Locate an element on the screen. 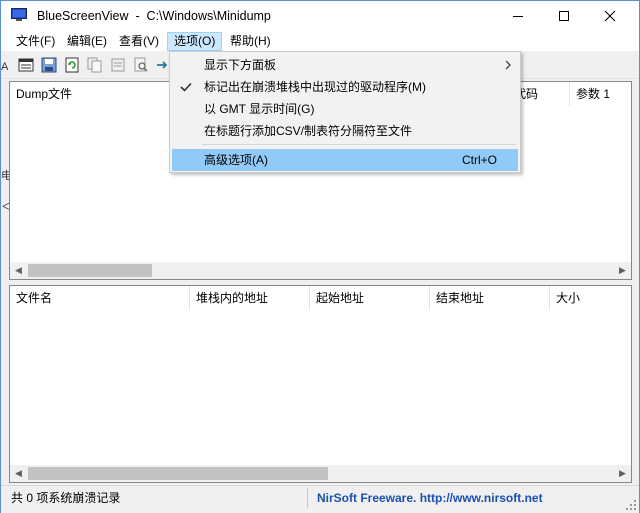  menu-bar: 文件(F) 编辑(E) 查看(V) 选项(O) 帮助(H) is located at coordinates (320, 41).